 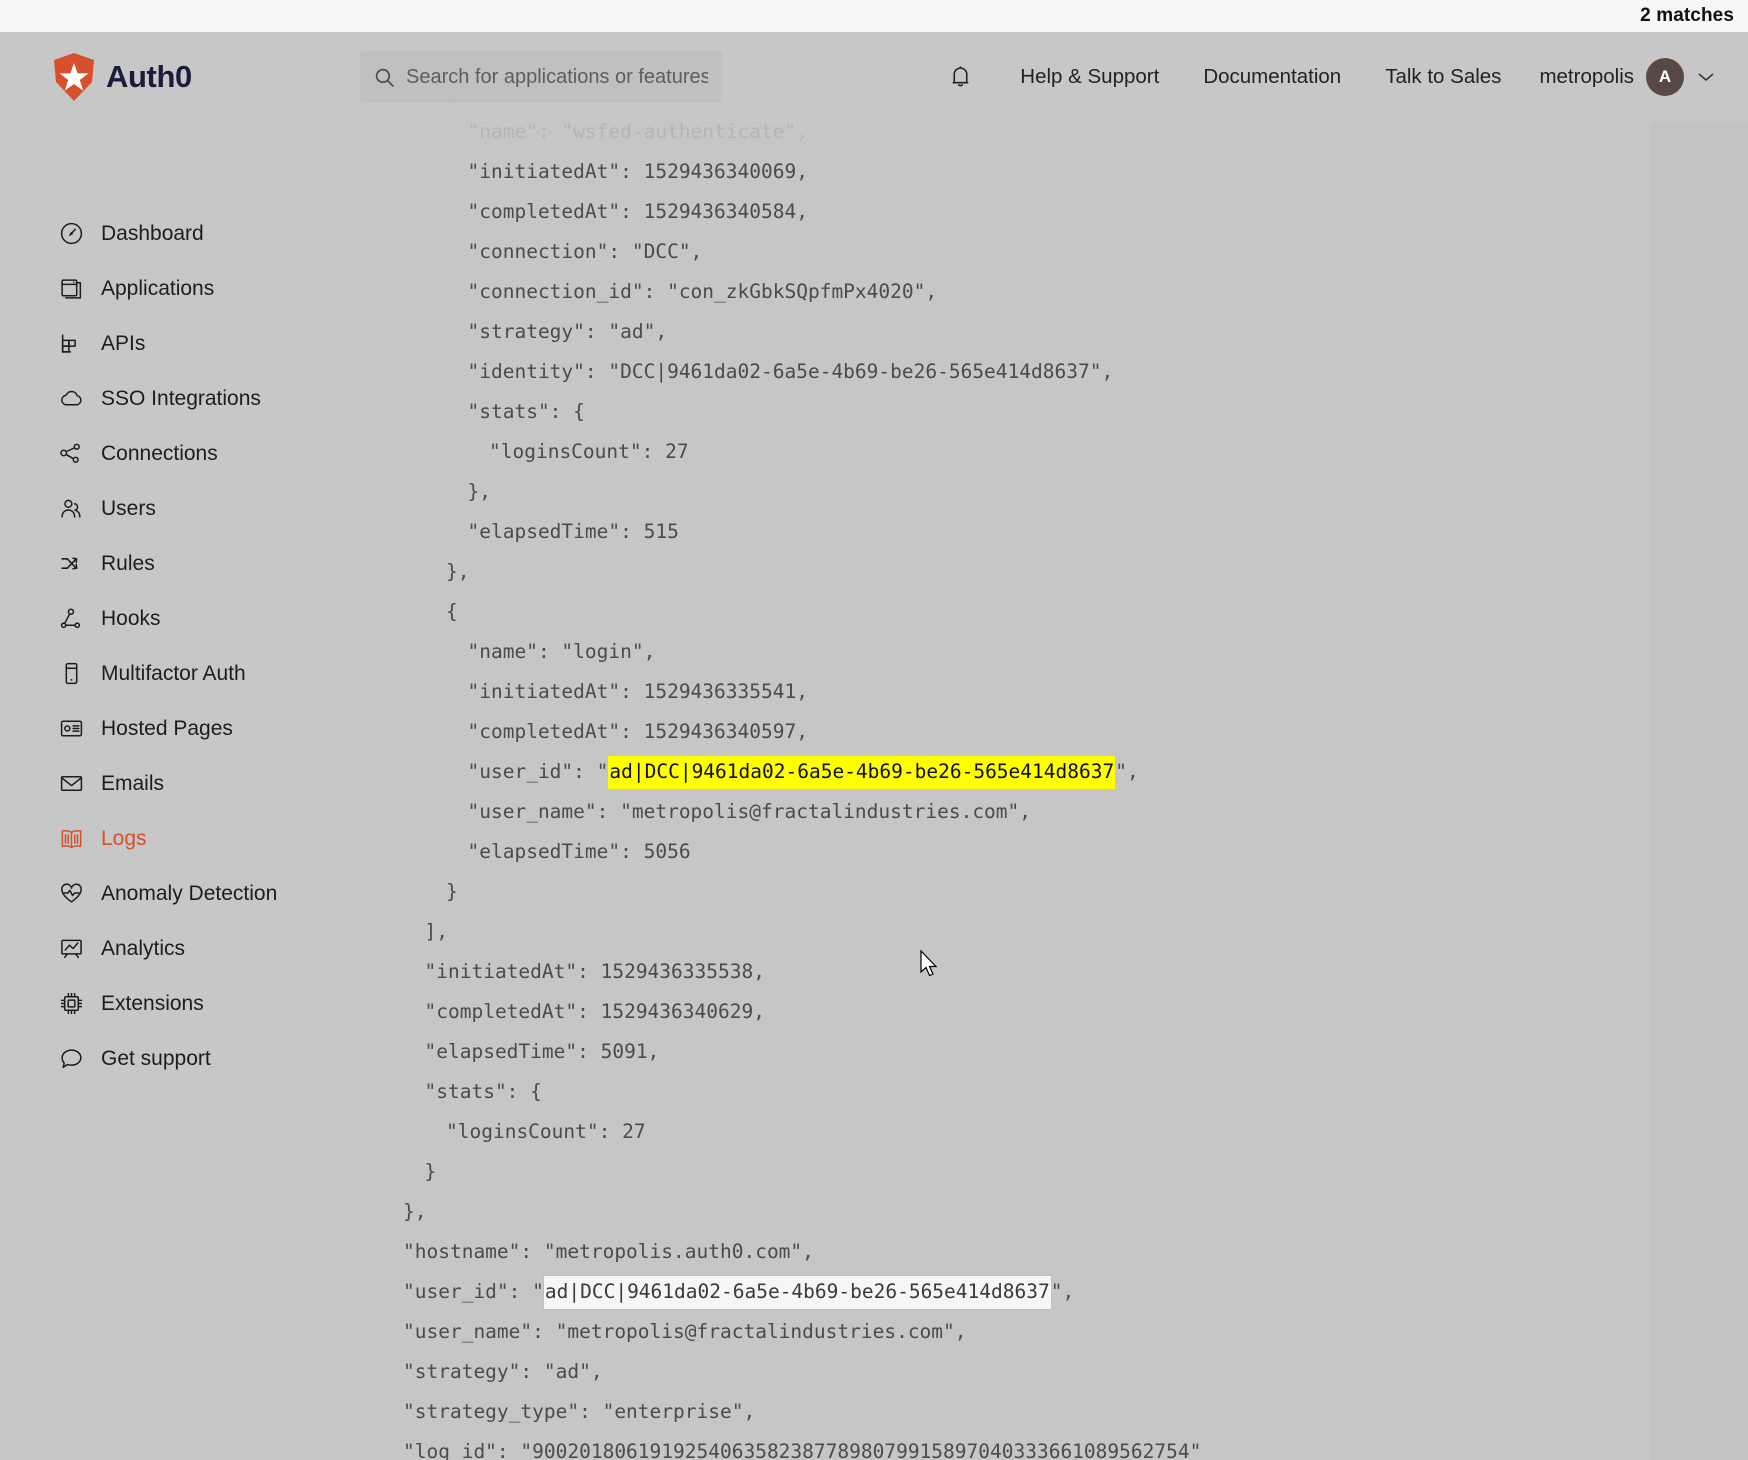 What do you see at coordinates (589, 451) in the screenshot?
I see `json-line: "loginsCount": 27` at bounding box center [589, 451].